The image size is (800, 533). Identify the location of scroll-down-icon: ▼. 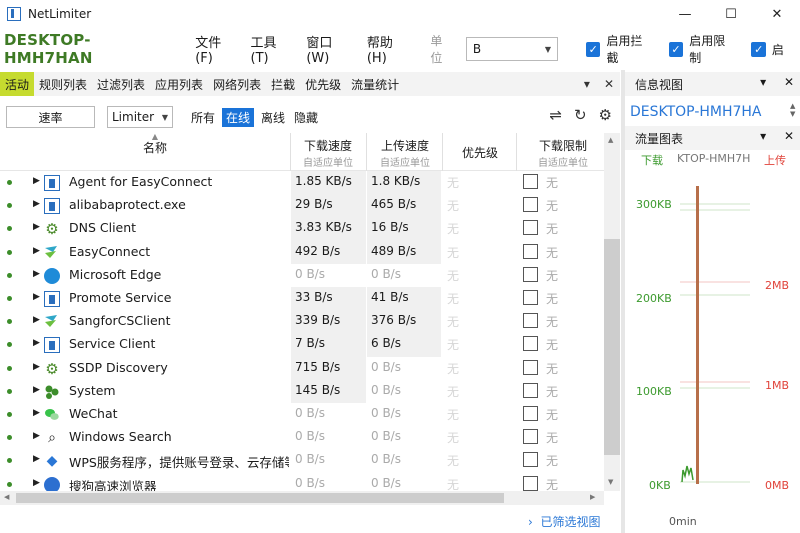
(610, 482).